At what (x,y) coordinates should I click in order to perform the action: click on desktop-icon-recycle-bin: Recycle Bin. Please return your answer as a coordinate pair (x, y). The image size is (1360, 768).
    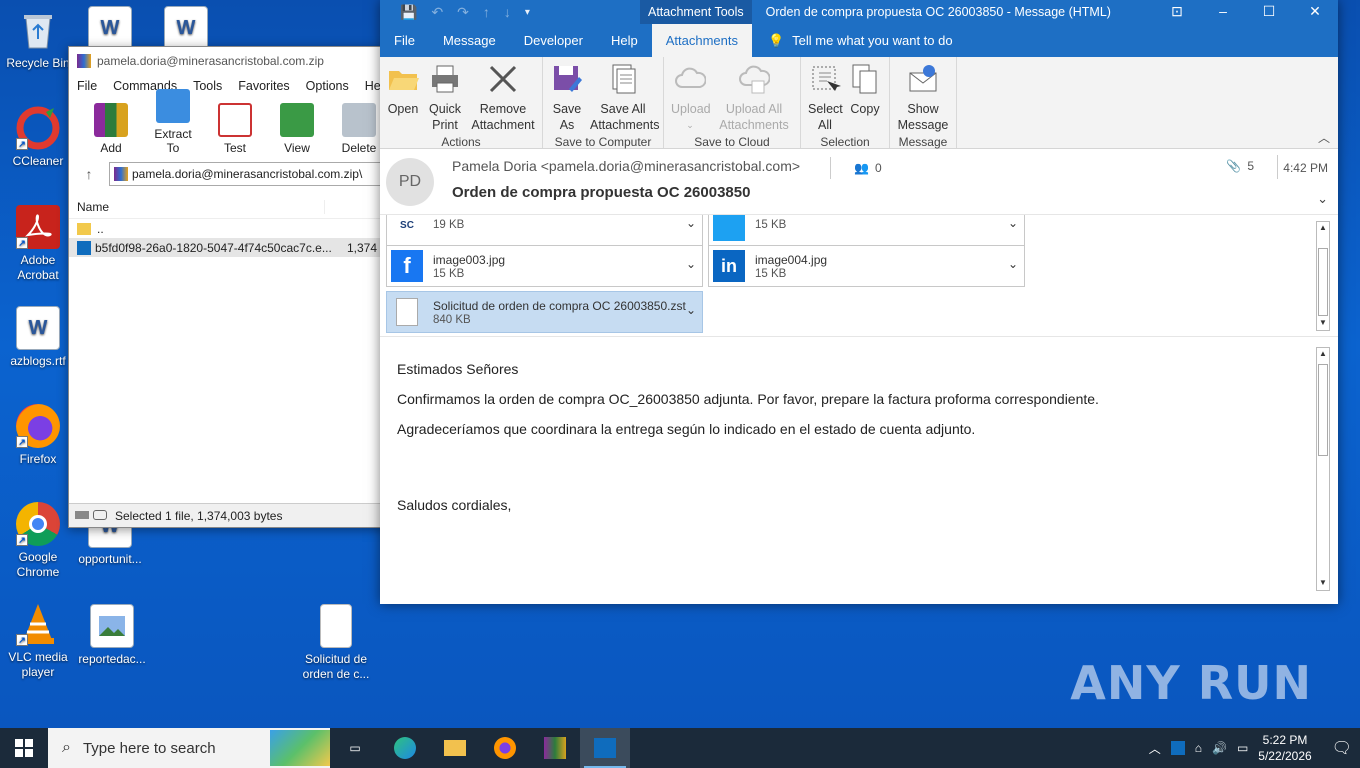
    Looking at the image, I should click on (38, 39).